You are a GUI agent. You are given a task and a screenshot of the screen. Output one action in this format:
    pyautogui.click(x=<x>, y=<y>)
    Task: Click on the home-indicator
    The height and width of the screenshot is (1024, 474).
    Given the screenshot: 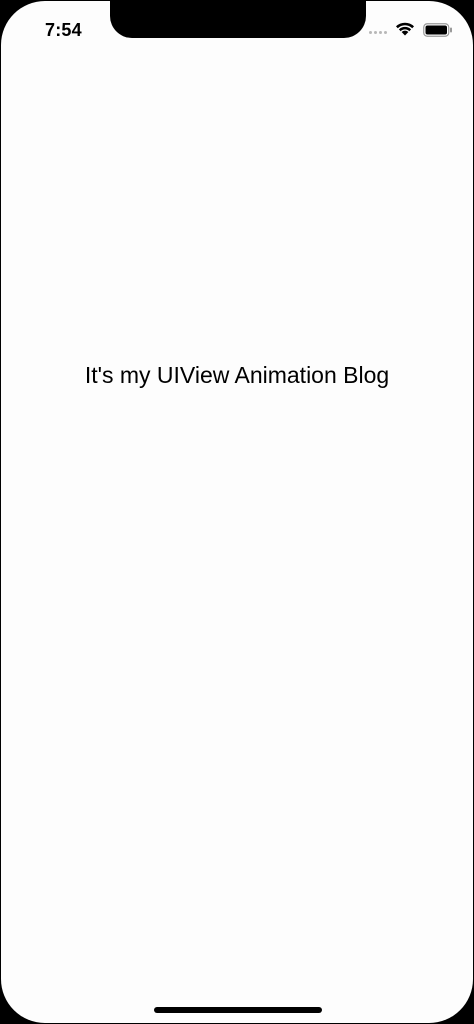 What is the action you would take?
    pyautogui.click(x=238, y=1010)
    